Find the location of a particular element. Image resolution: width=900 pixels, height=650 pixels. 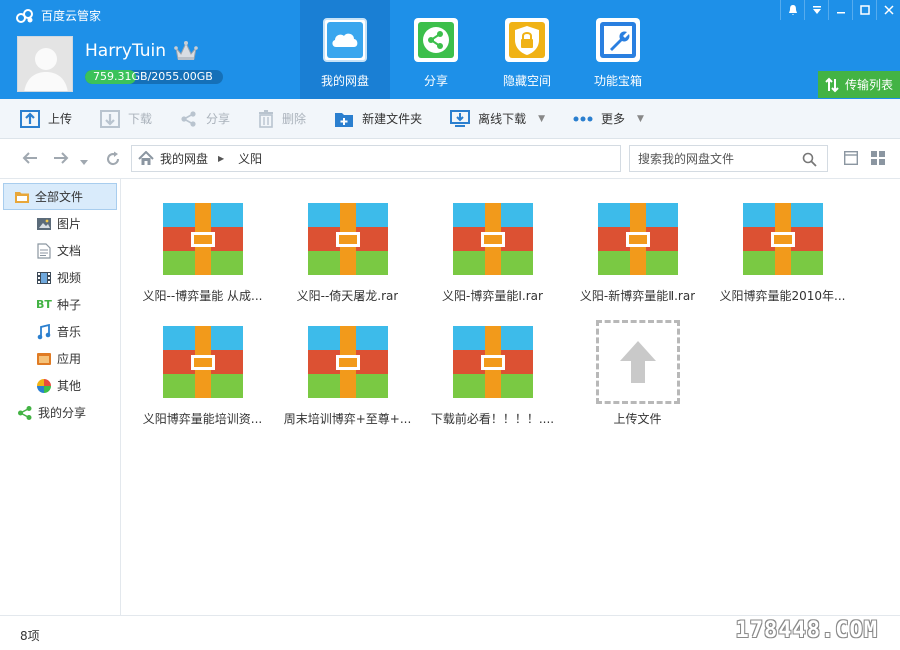

minimize-icon is located at coordinates (840, 10).